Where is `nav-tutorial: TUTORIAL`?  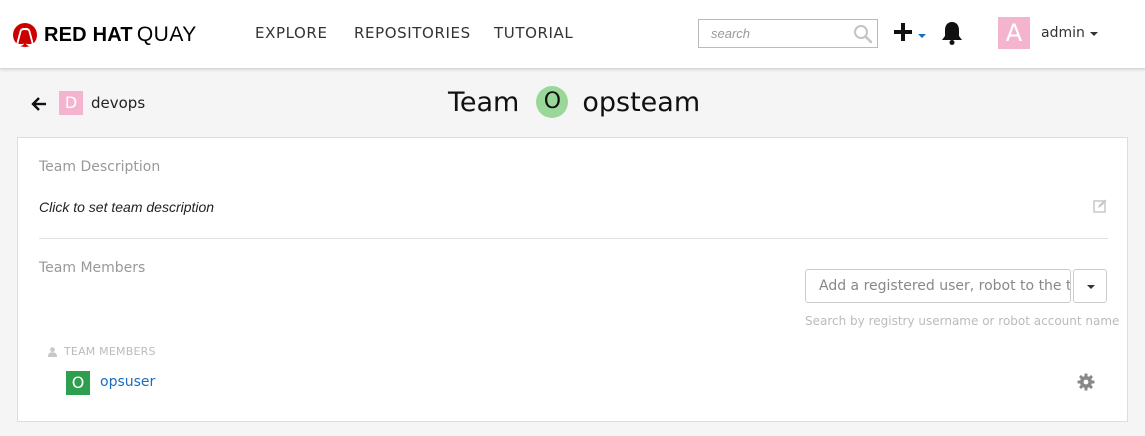 nav-tutorial: TUTORIAL is located at coordinates (533, 33).